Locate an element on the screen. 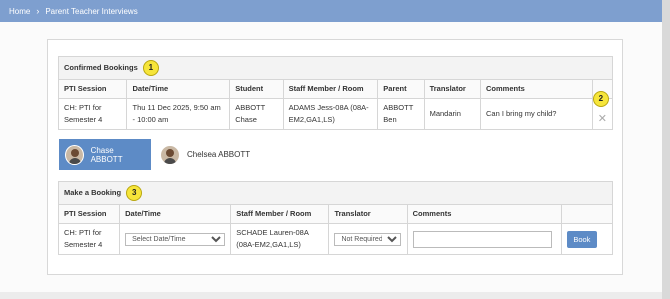 Image resolution: width=670 pixels, height=299 pixels. cell-translator: Not Required is located at coordinates (368, 239).